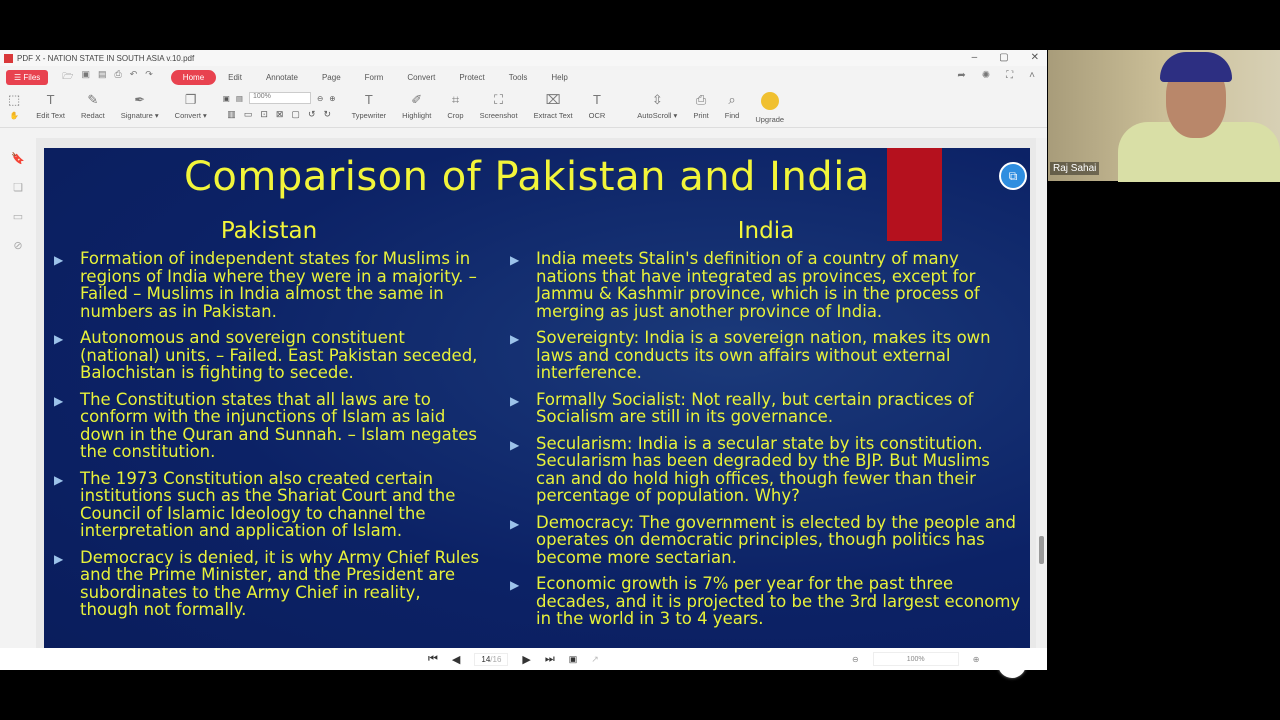 The image size is (1280, 720). What do you see at coordinates (1041, 550) in the screenshot?
I see `scrollbar-thumb` at bounding box center [1041, 550].